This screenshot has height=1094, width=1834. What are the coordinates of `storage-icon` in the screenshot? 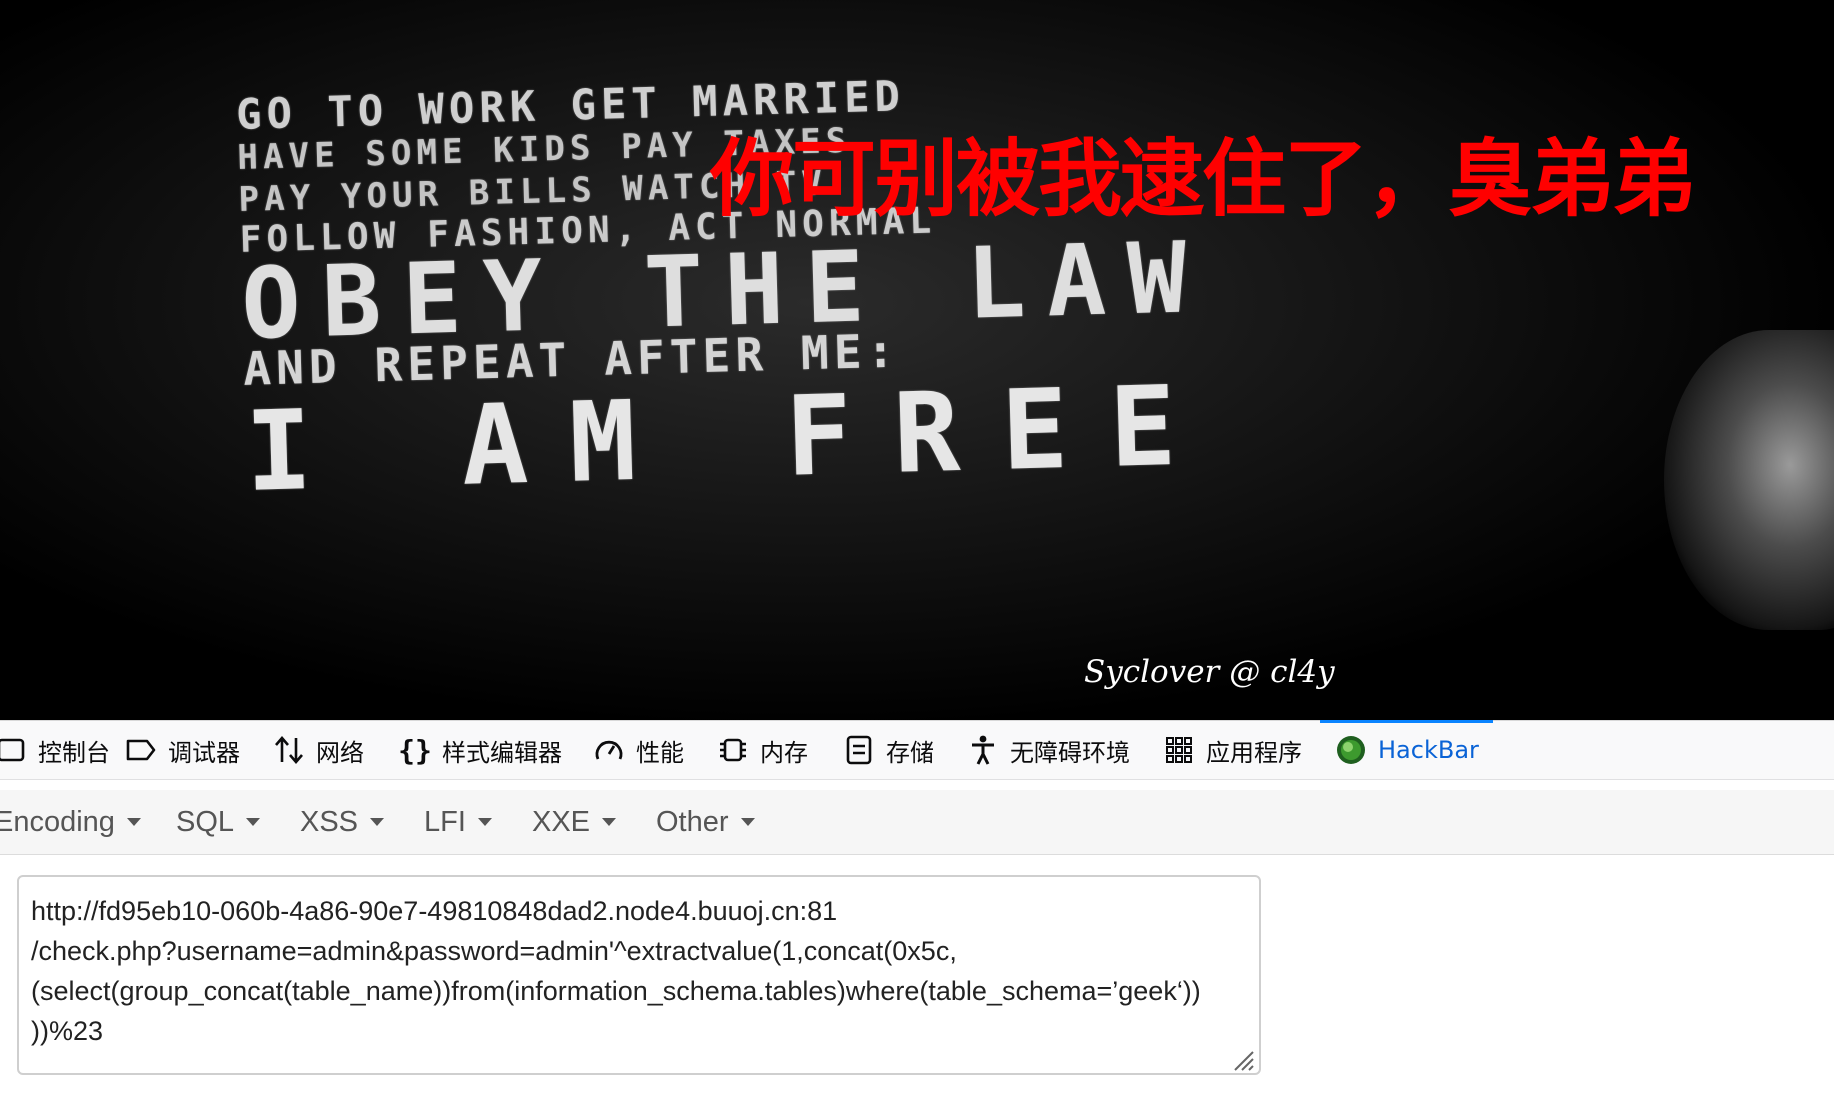 It's located at (859, 750).